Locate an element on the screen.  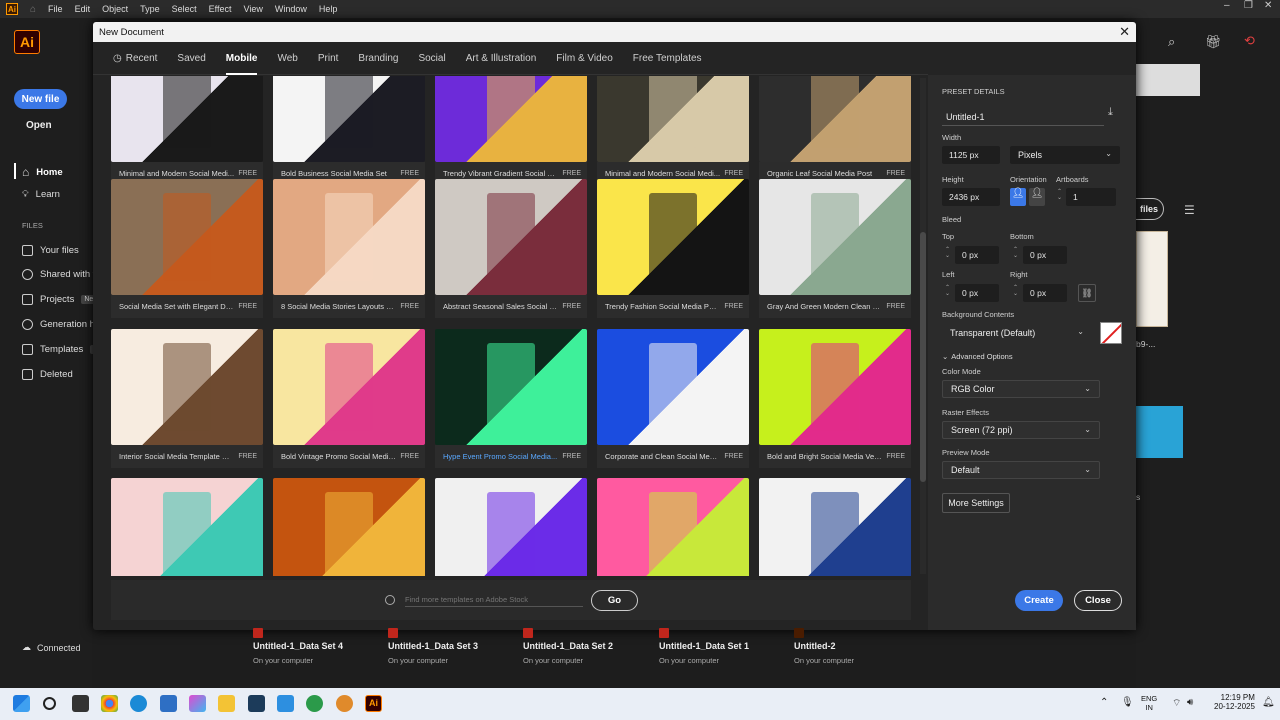
sidebar-item-your-files: Your files is located at coordinates (50, 250).